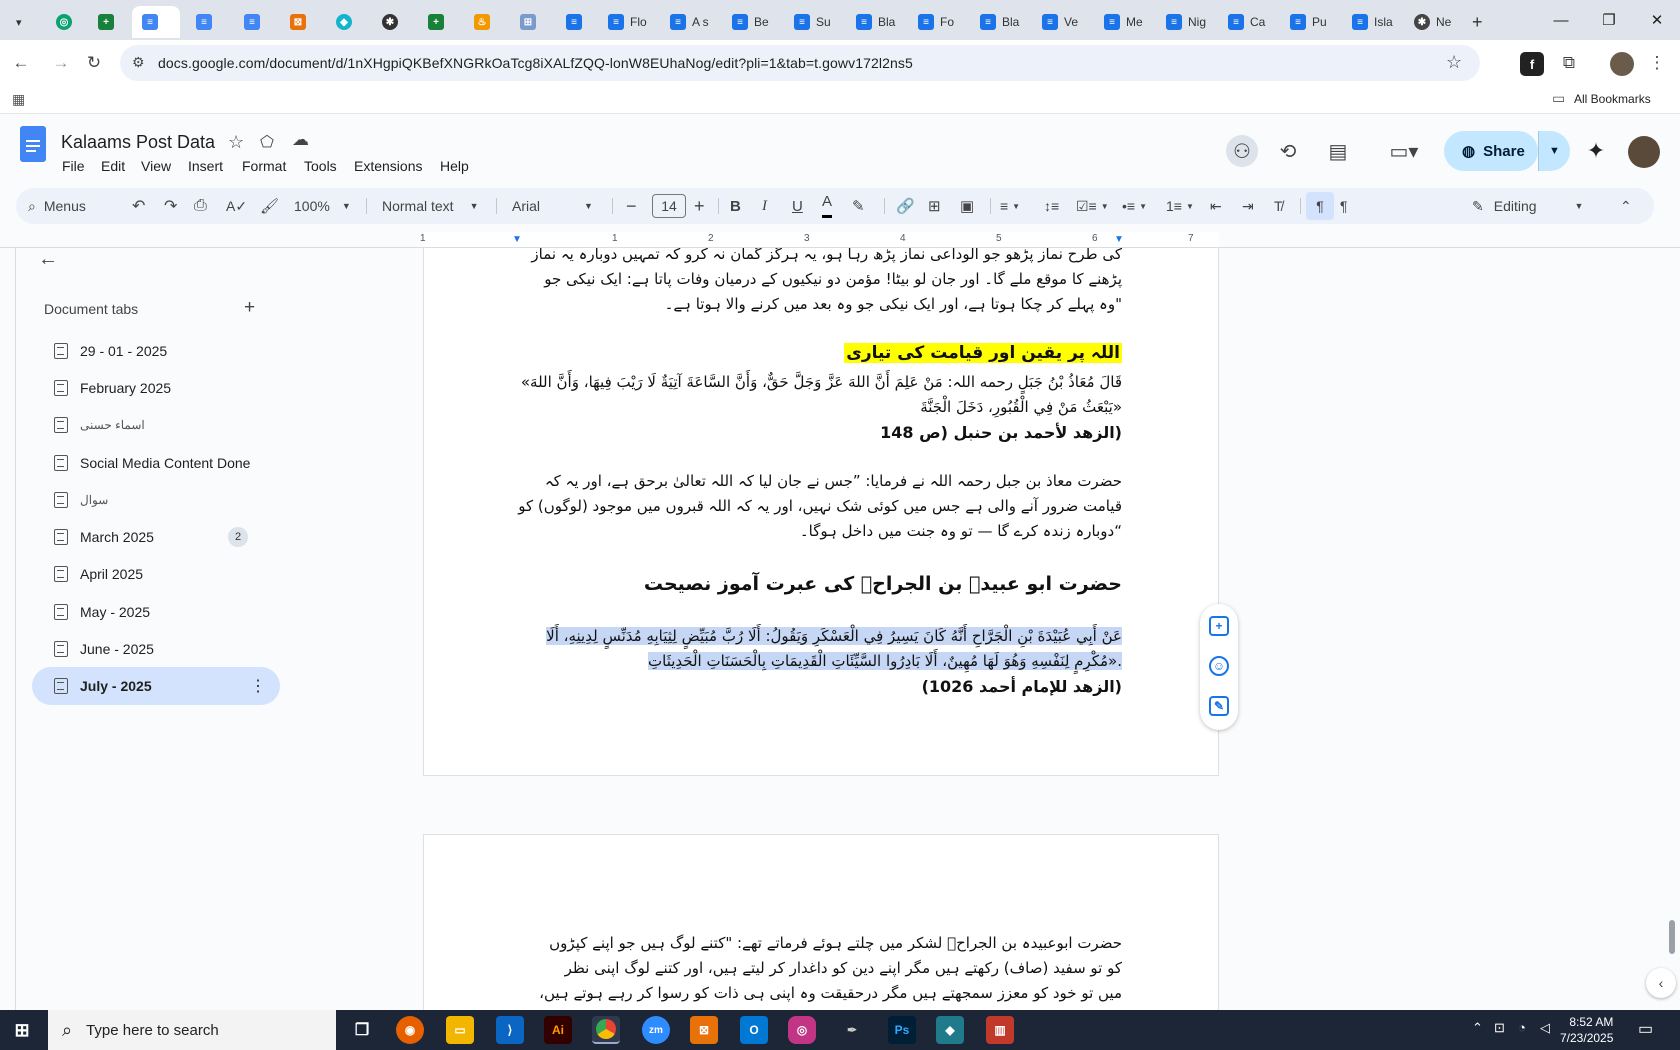 The width and height of the screenshot is (1680, 1050). I want to click on outlook-icon: O, so click(754, 1030).